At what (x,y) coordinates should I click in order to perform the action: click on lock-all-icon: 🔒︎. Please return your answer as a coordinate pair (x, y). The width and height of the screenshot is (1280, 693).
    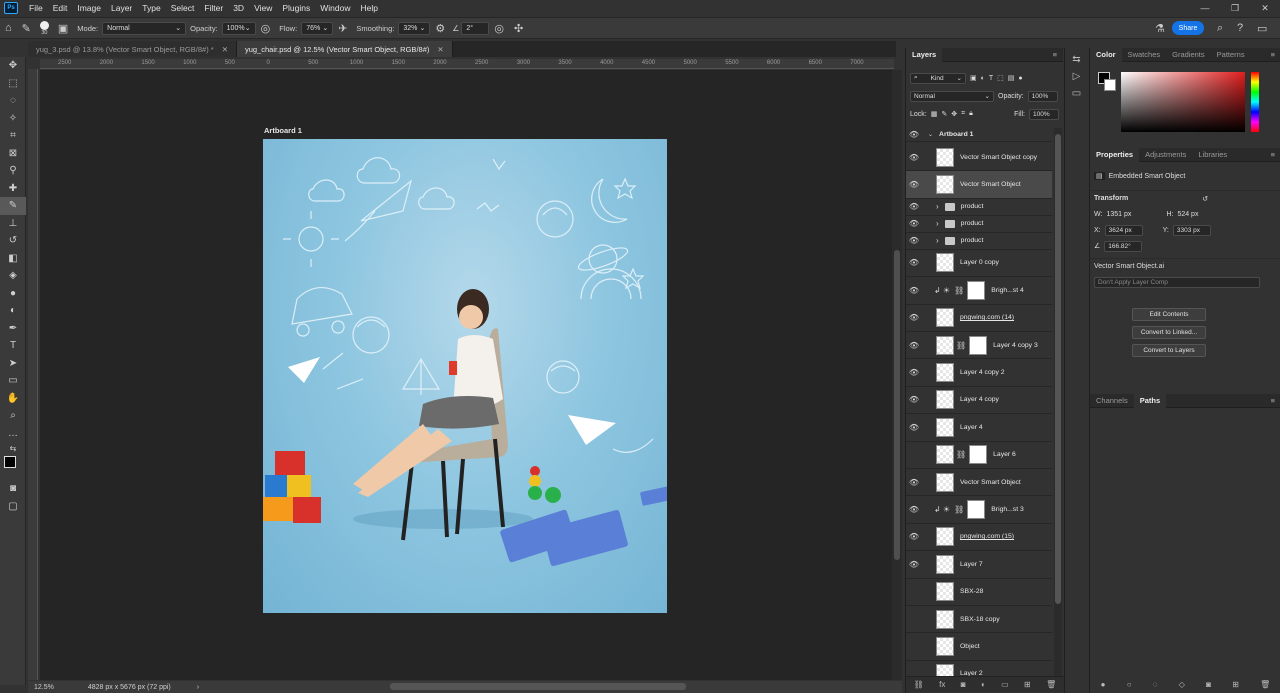
    Looking at the image, I should click on (971, 114).